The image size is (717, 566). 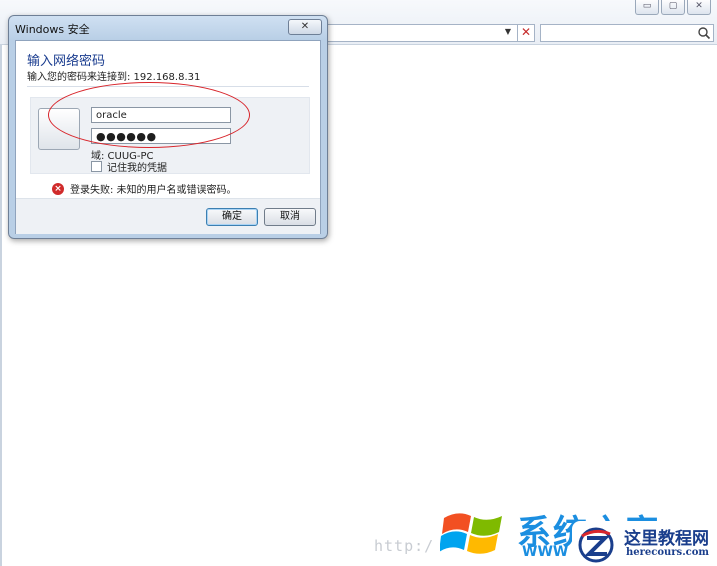 I want to click on error-text: 登录失败: 未知的用户名或错误密码。, so click(x=153, y=190).